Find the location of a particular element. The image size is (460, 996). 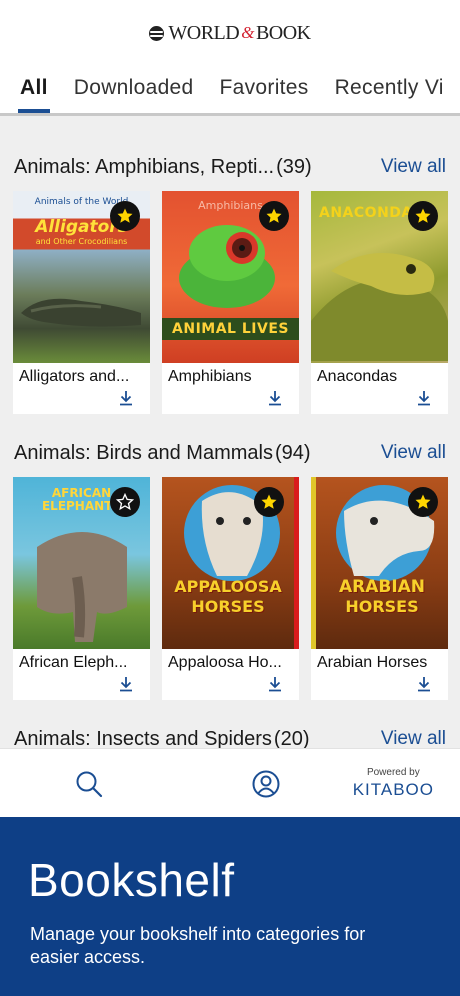

cover-subtitle: and Other Crocodilians is located at coordinates (81, 241).